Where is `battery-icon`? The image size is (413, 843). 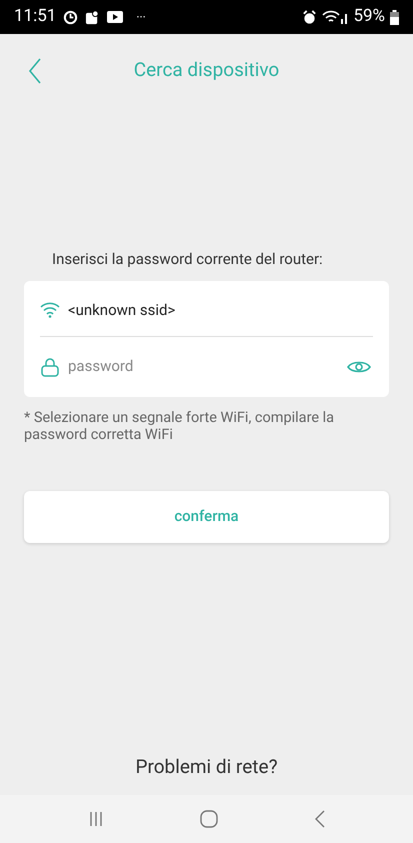 battery-icon is located at coordinates (394, 17).